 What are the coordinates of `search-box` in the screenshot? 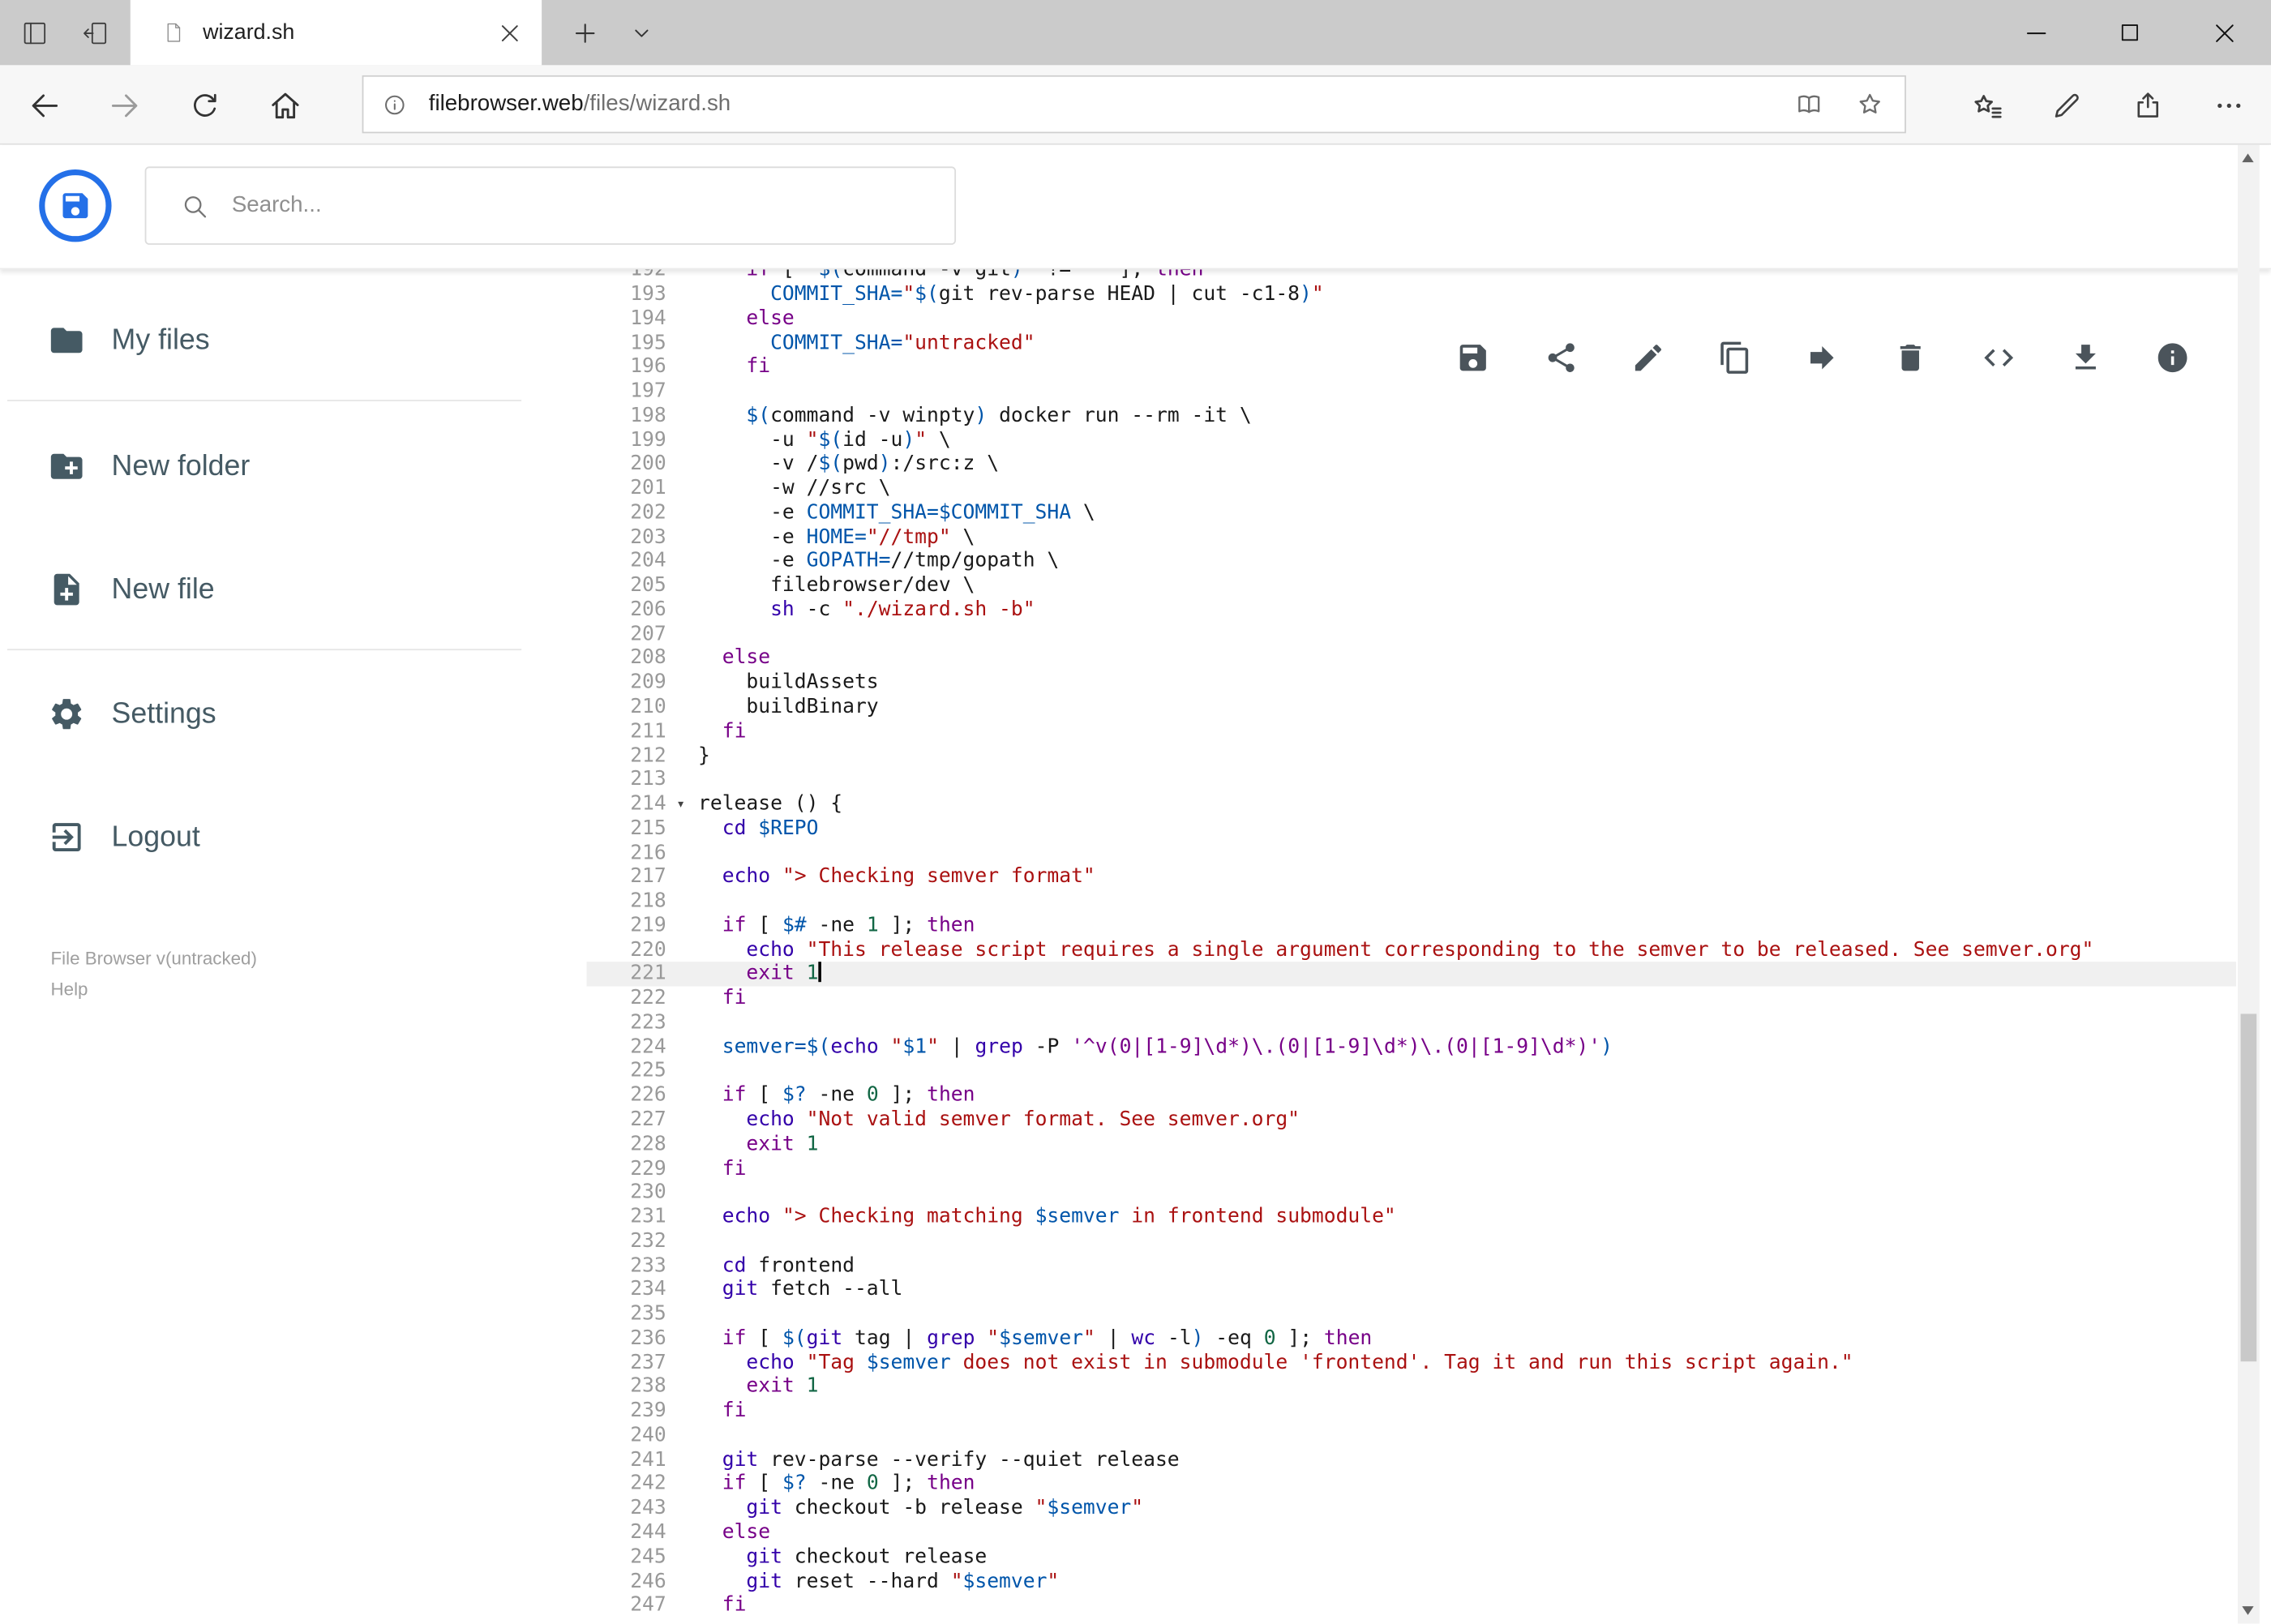 It's located at (551, 206).